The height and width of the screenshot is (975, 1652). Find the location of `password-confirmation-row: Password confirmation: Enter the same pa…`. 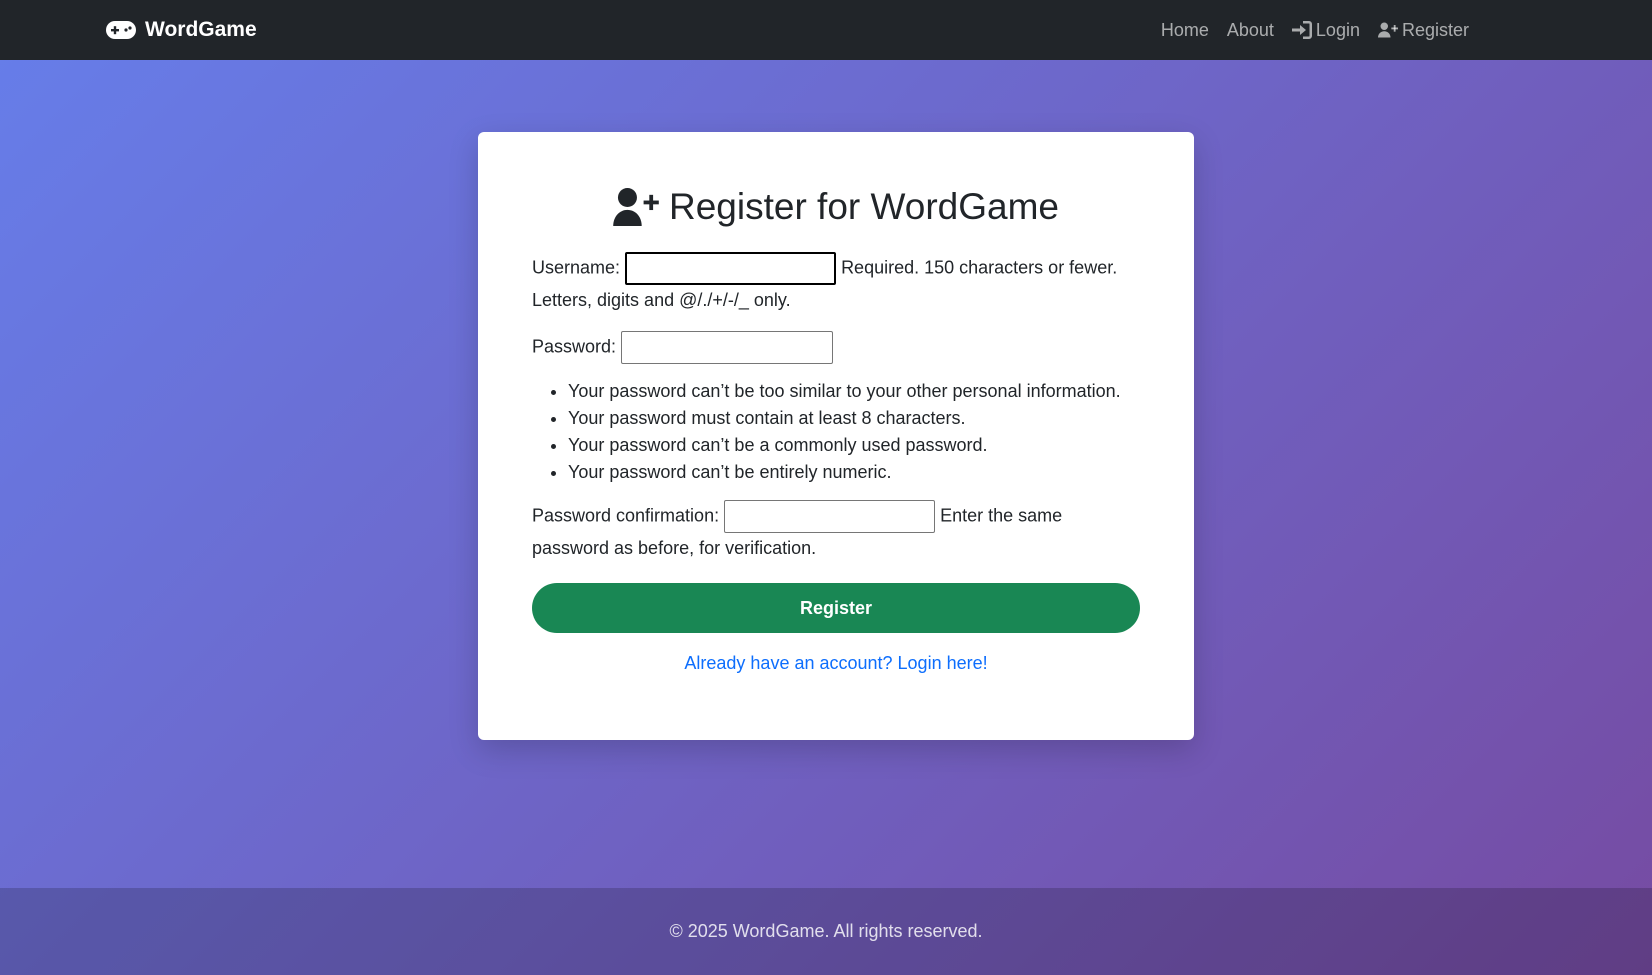

password-confirmation-row: Password confirmation: Enter the same pa… is located at coordinates (836, 531).